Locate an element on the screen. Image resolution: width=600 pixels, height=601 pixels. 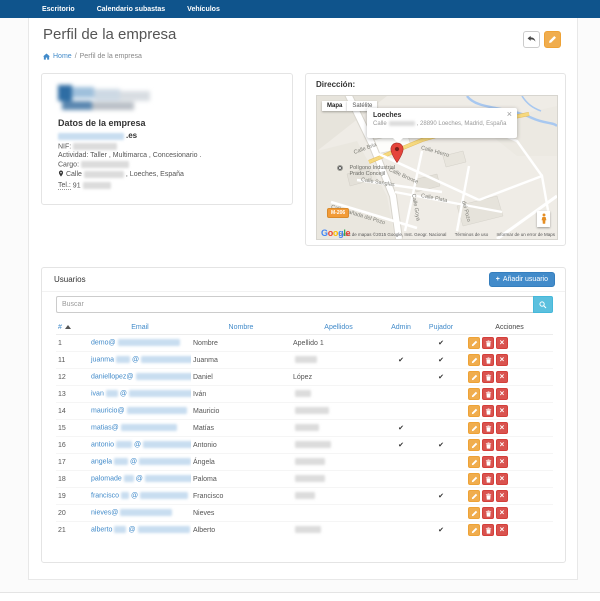
user-admin-cell: ✔ is located at coordinates (401, 445).